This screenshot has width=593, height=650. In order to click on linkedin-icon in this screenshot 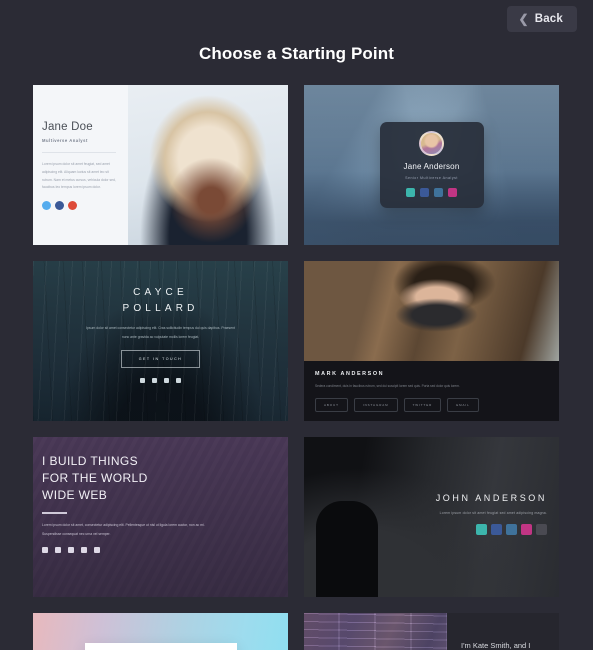, I will do `click(84, 550)`.